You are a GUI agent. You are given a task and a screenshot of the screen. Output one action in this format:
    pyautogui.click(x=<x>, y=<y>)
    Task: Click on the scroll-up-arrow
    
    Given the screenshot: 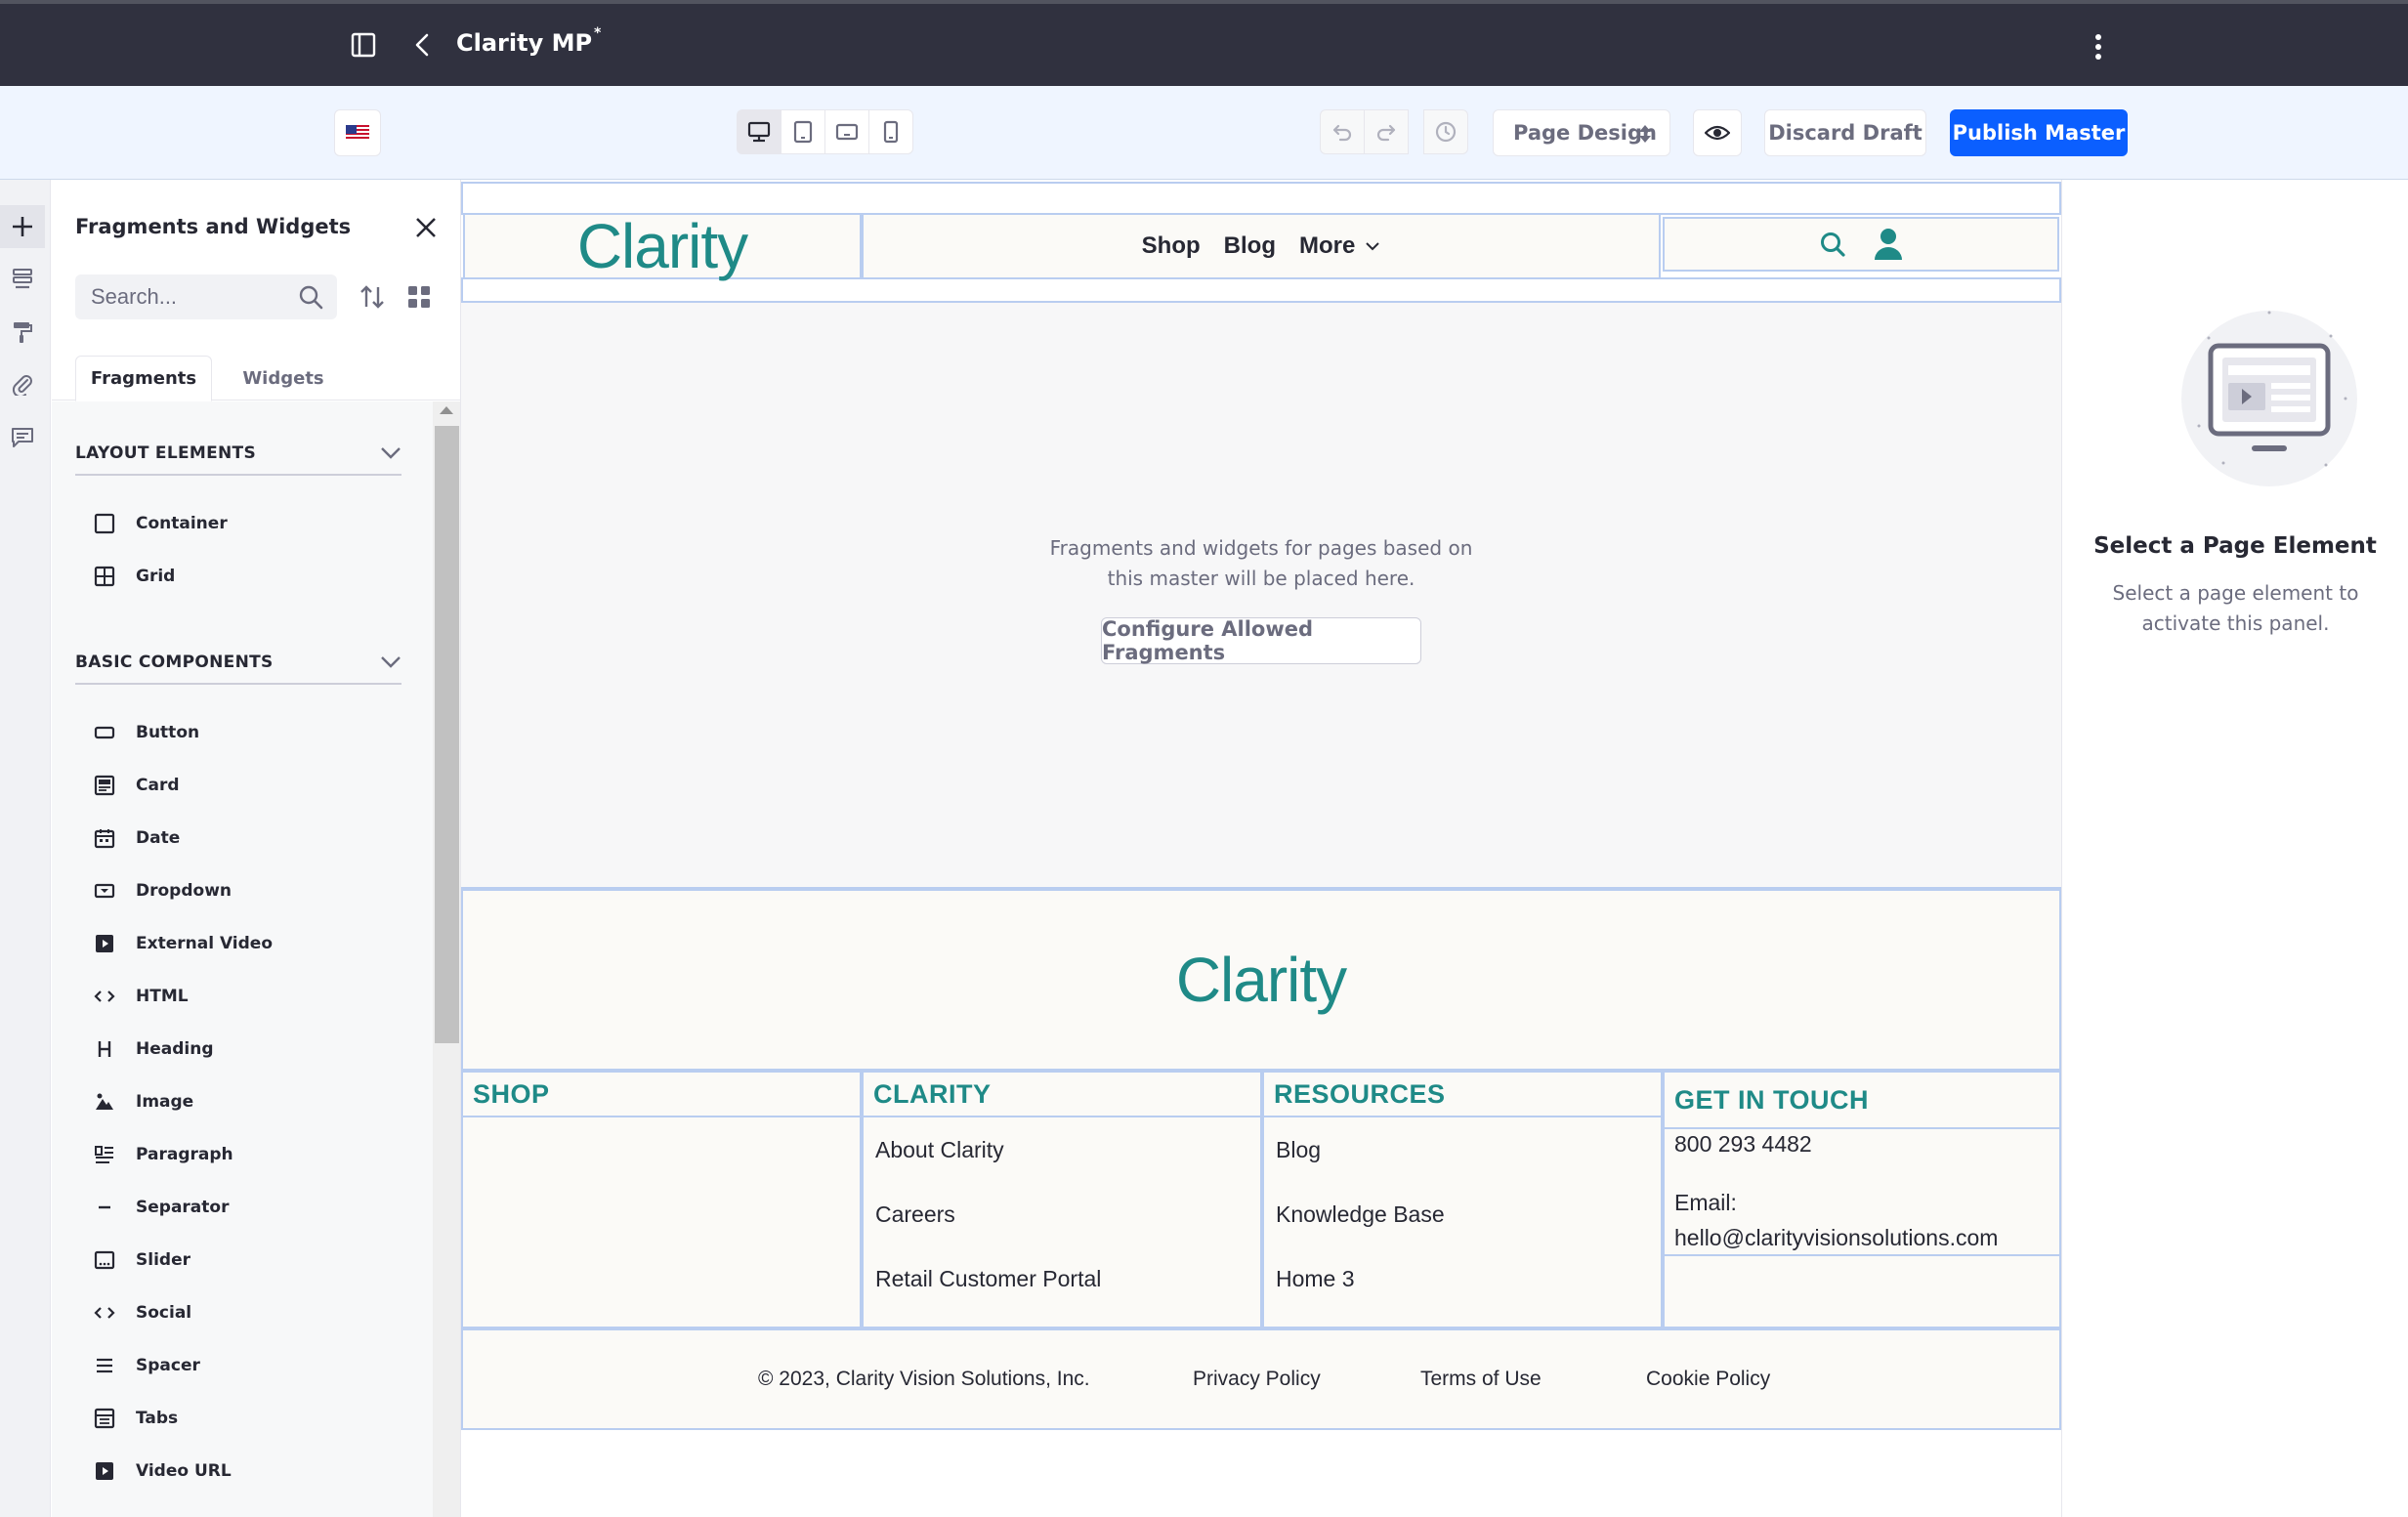 What is the action you would take?
    pyautogui.click(x=446, y=410)
    